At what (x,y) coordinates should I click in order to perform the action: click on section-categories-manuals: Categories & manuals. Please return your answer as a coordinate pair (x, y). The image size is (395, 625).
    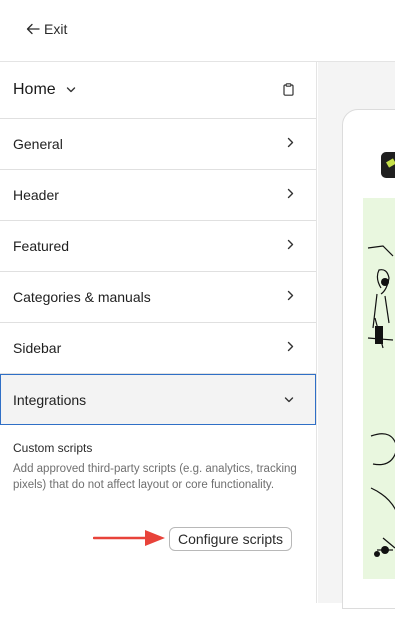
    Looking at the image, I should click on (158, 297).